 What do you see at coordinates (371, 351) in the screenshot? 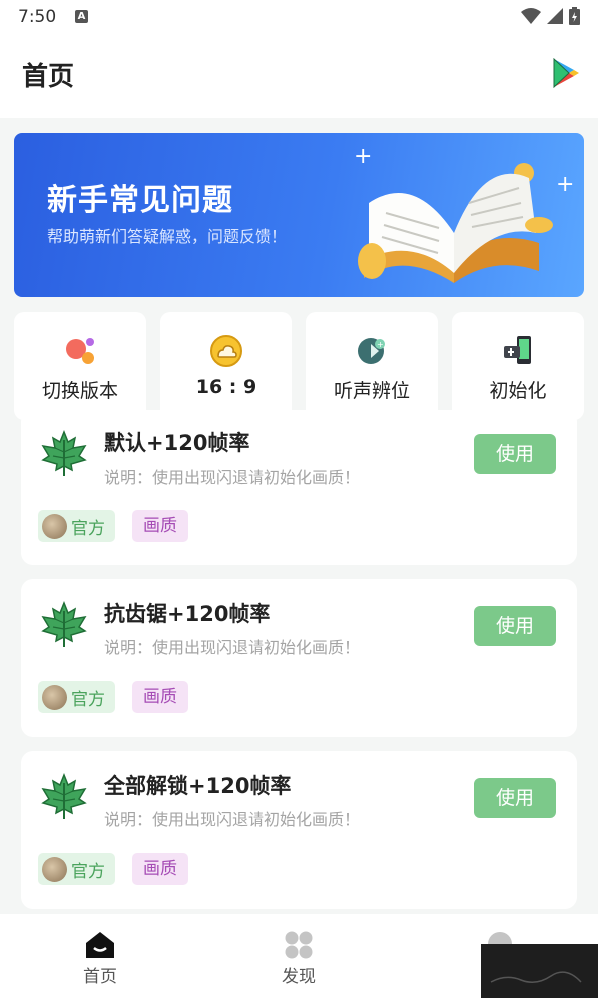
I see `sound-position-icon: +` at bounding box center [371, 351].